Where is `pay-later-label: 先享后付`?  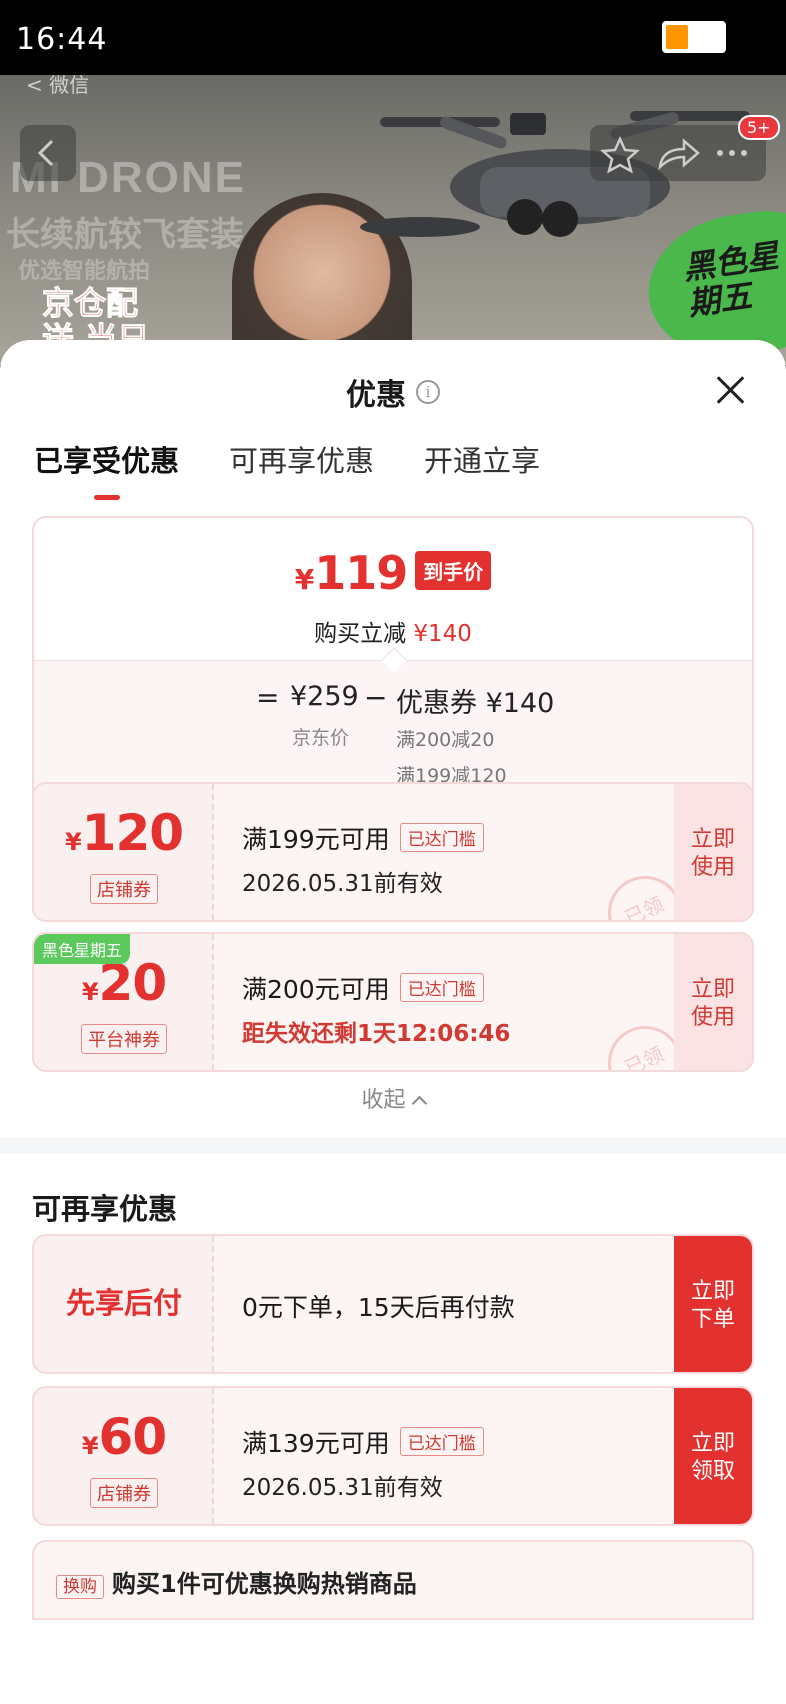
pay-later-label: 先享后付 is located at coordinates (123, 1303).